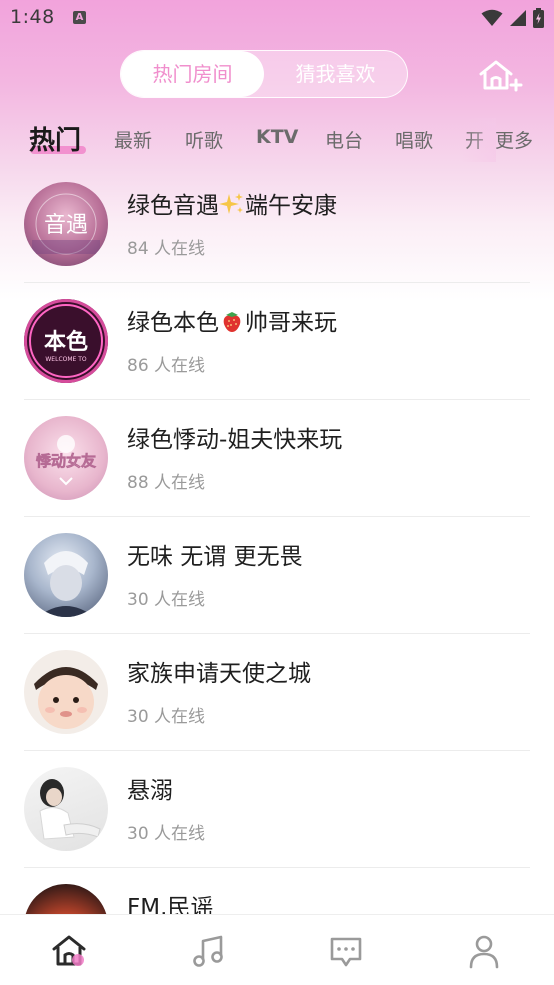  I want to click on profile-icon, so click(484, 951).